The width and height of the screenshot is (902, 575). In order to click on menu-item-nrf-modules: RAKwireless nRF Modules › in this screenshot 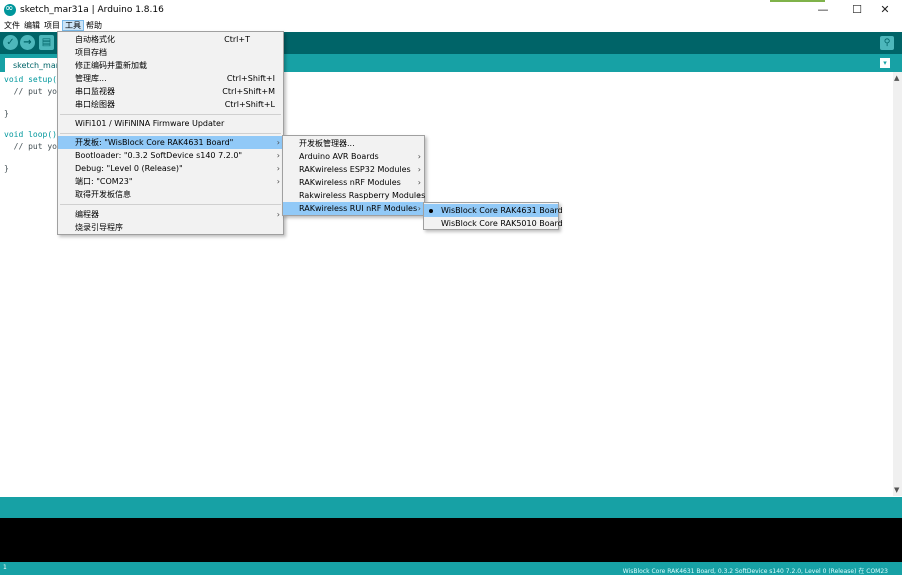, I will do `click(353, 182)`.